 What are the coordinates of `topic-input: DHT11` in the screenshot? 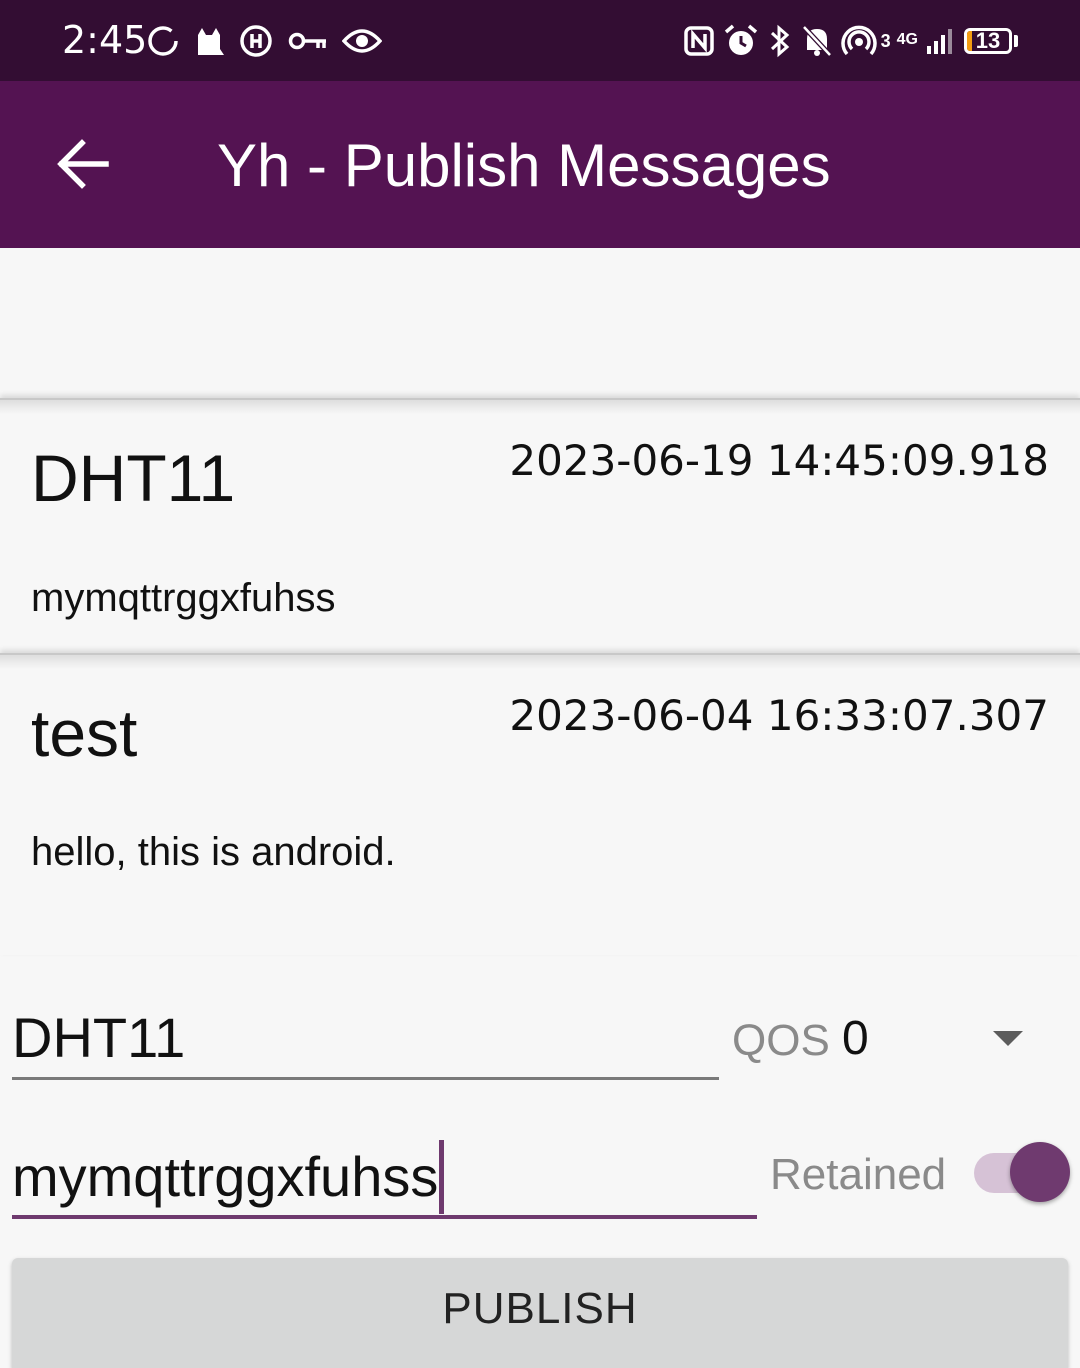 It's located at (365, 1040).